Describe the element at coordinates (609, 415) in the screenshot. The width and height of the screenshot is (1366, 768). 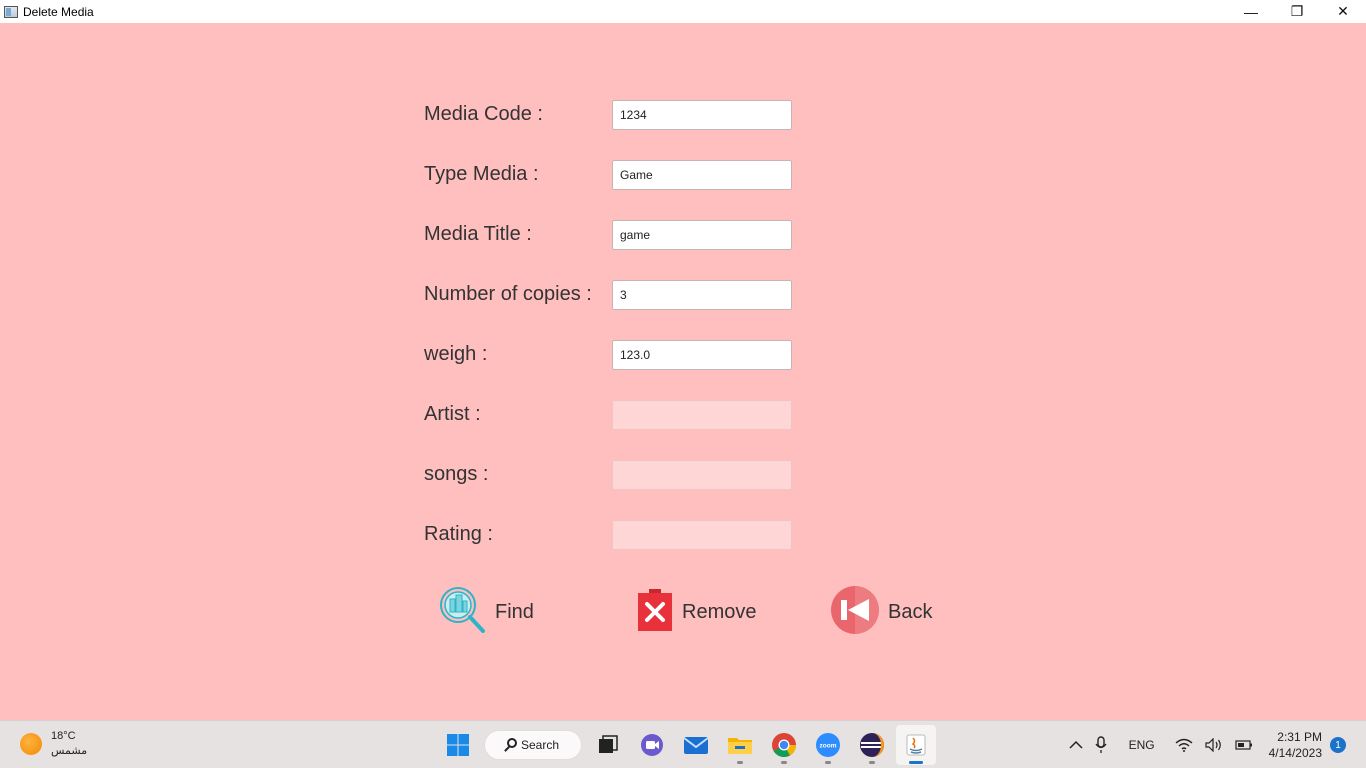
I see `artist-row: Artist :` at that location.